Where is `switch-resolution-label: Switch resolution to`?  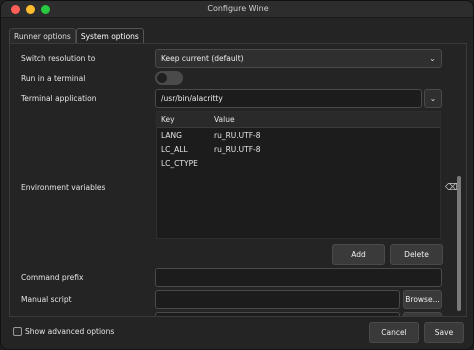 switch-resolution-label: Switch resolution to is located at coordinates (58, 58).